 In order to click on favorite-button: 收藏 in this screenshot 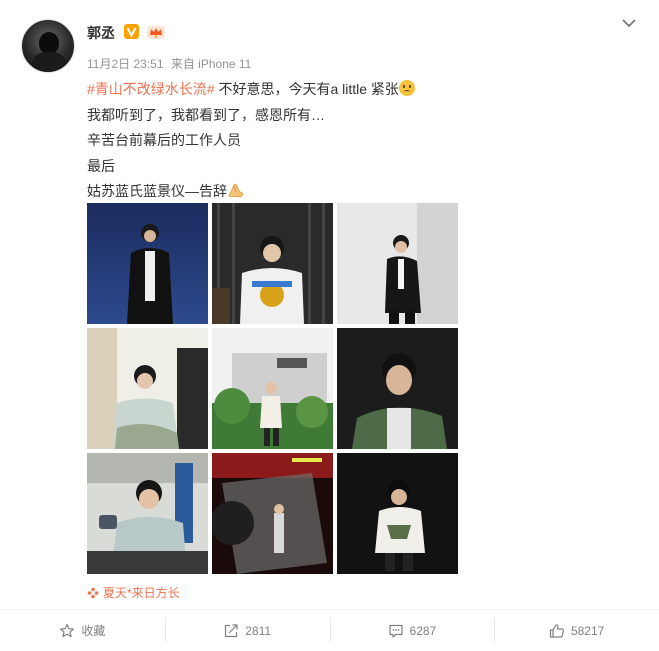, I will do `click(82, 630)`.